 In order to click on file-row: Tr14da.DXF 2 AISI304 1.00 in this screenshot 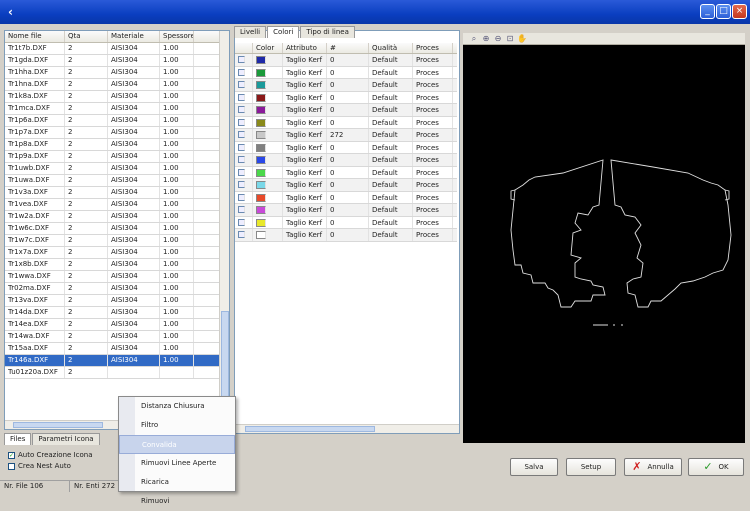, I will do `click(117, 313)`.